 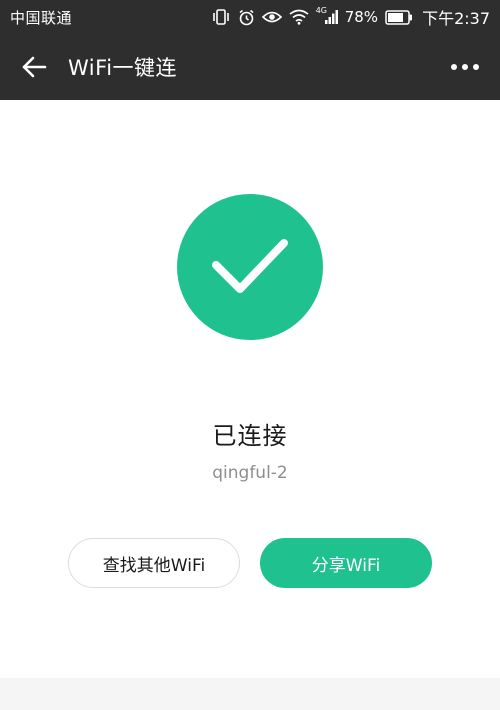 I want to click on nav-bar: WiFi一键连, so click(x=250, y=67).